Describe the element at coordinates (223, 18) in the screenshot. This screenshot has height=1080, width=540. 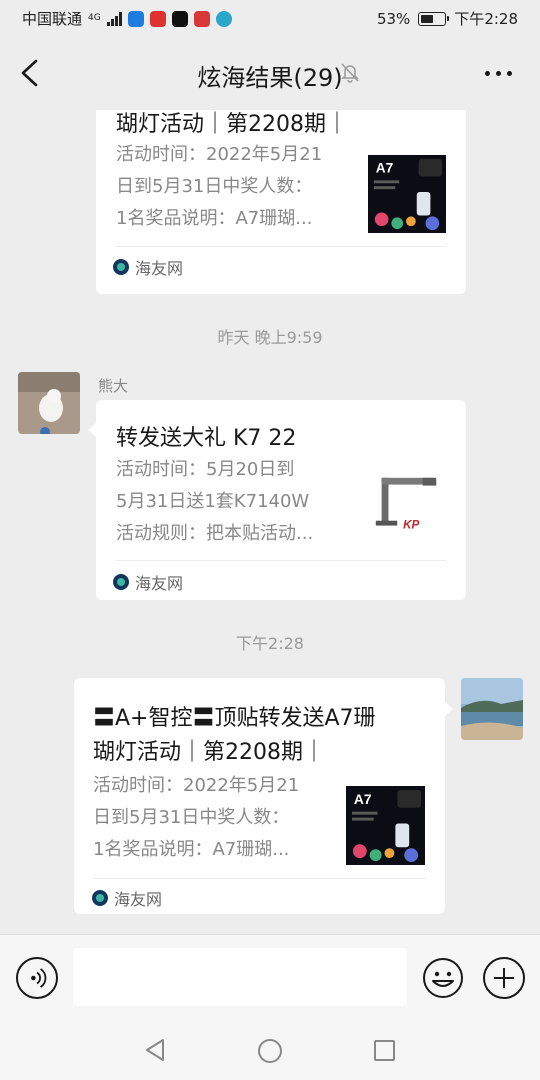
I see `app-icon-teal` at that location.